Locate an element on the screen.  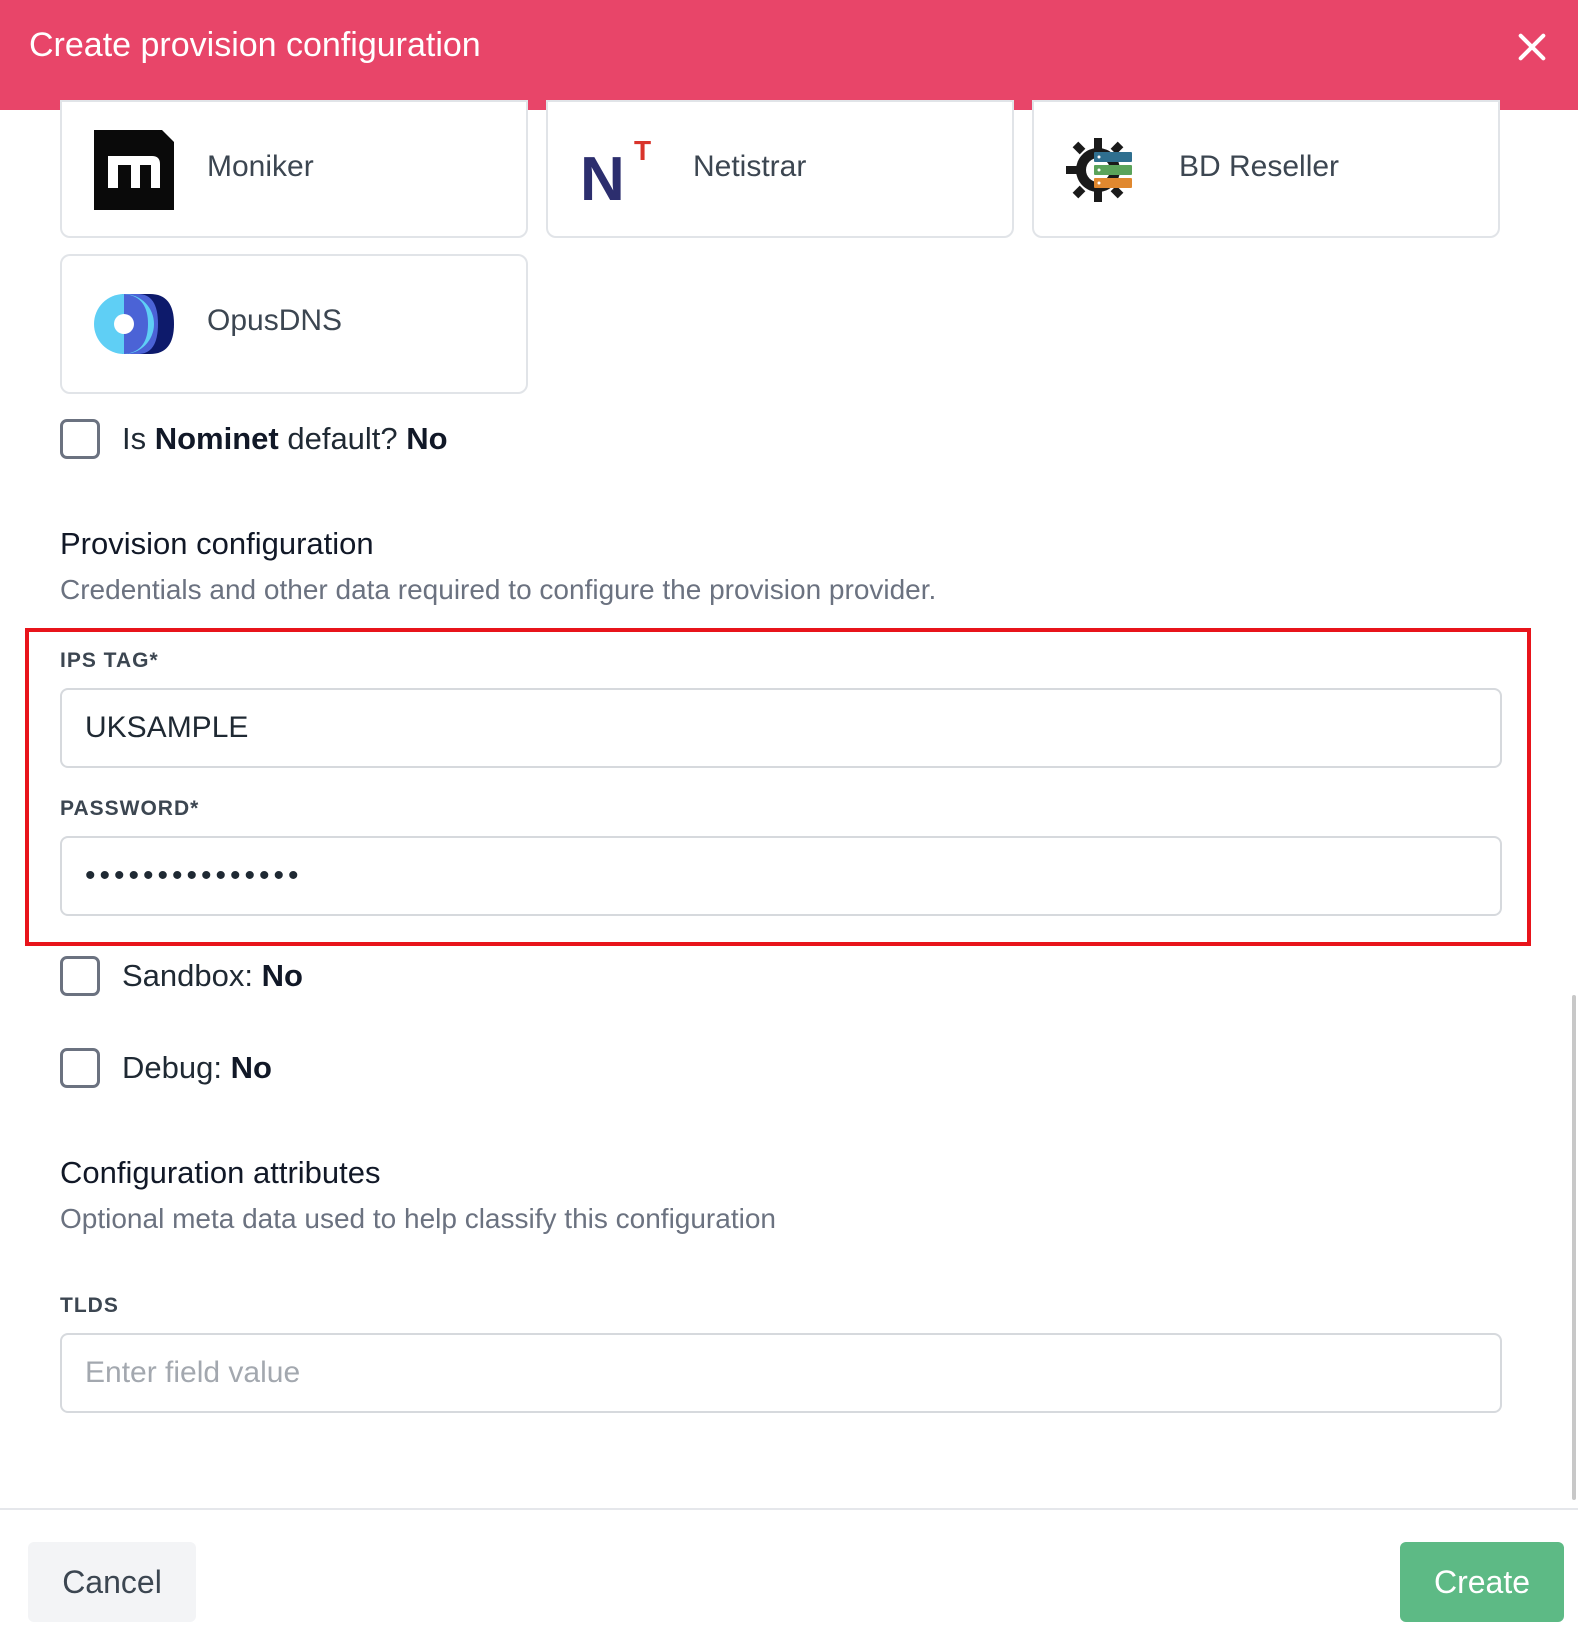
nominet-default-checkbox is located at coordinates (80, 439).